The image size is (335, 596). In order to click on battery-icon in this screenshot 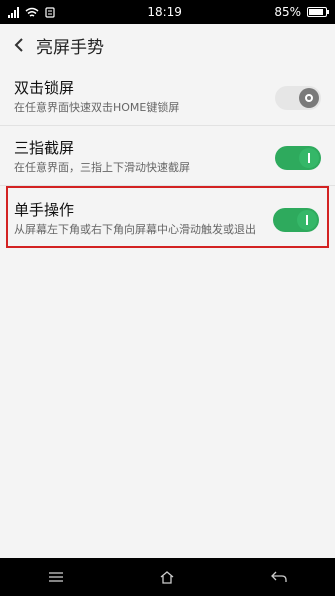, I will do `click(317, 12)`.